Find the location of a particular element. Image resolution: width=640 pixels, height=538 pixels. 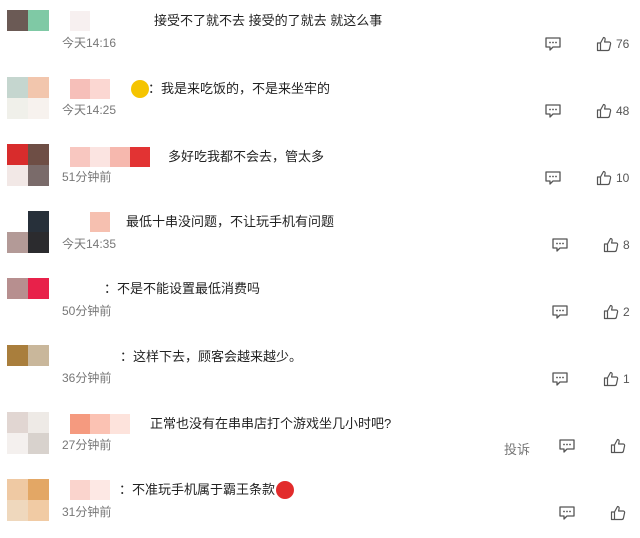

like-button: 10 is located at coordinates (612, 178).